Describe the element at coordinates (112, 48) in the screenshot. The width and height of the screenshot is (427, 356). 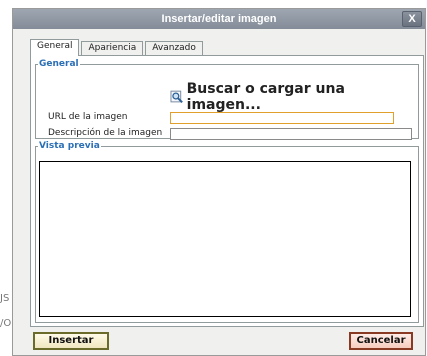
I see `tab-apariencia: Apariencia` at that location.